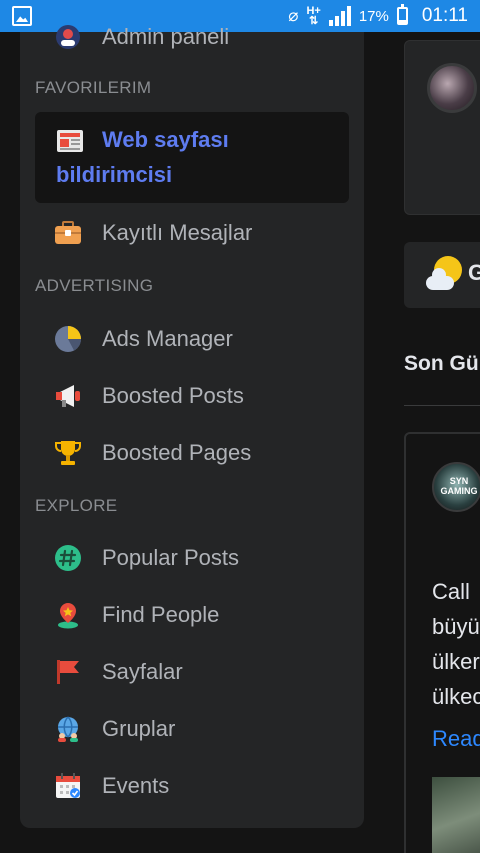 The image size is (480, 853). What do you see at coordinates (442, 405) in the screenshot?
I see `divider` at bounding box center [442, 405].